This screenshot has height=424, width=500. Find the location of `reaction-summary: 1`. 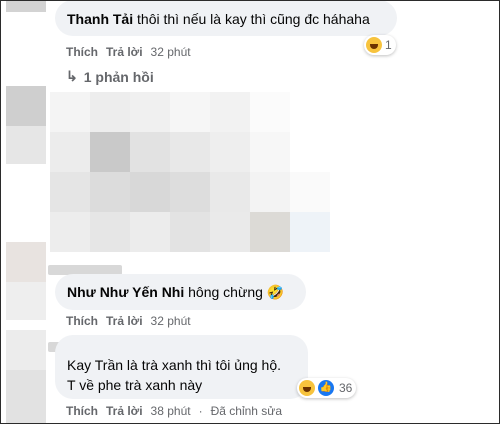

reaction-summary: 1 is located at coordinates (380, 45).